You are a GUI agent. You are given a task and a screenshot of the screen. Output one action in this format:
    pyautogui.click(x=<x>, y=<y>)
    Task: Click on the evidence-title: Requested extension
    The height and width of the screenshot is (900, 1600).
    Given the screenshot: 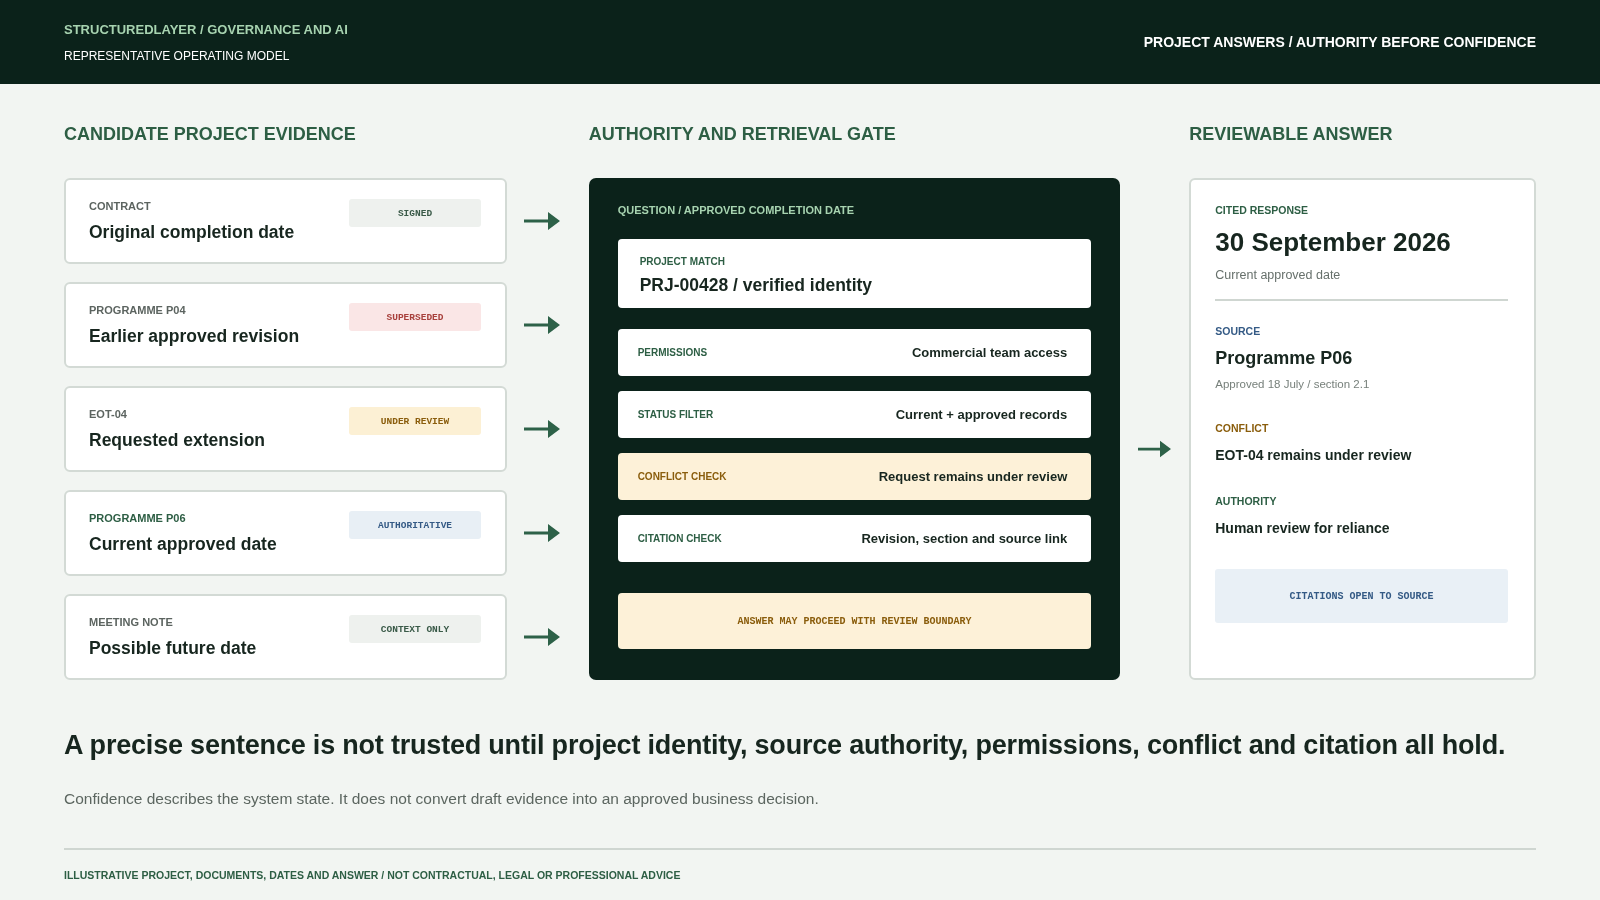 What is the action you would take?
    pyautogui.click(x=177, y=440)
    